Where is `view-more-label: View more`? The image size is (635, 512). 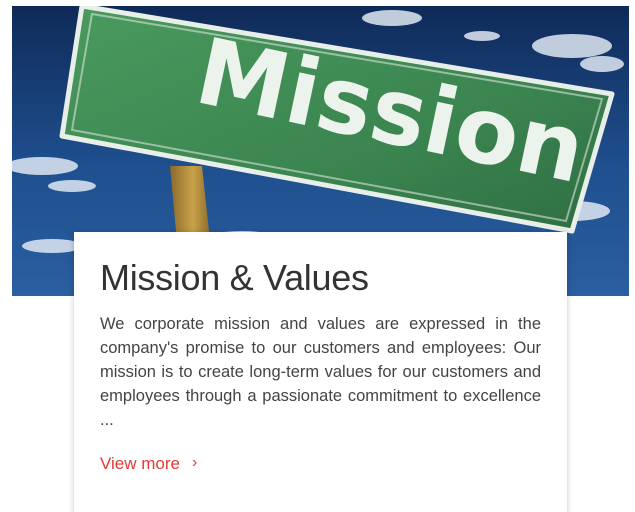 view-more-label: View more is located at coordinates (140, 463).